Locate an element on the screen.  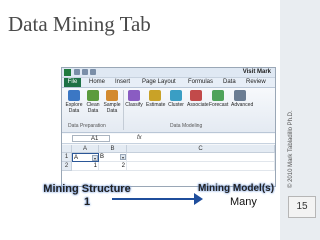
tab-review: Review is located at coordinates (256, 82).